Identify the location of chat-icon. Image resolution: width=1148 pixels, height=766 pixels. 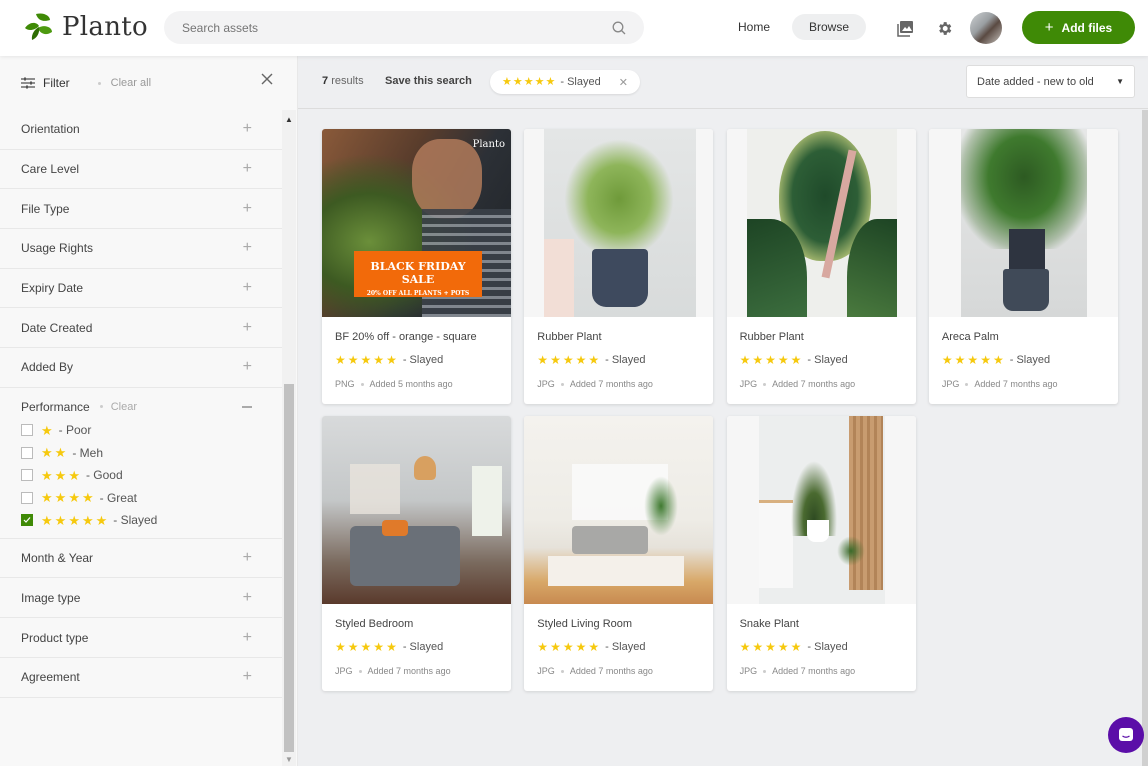
(1126, 734).